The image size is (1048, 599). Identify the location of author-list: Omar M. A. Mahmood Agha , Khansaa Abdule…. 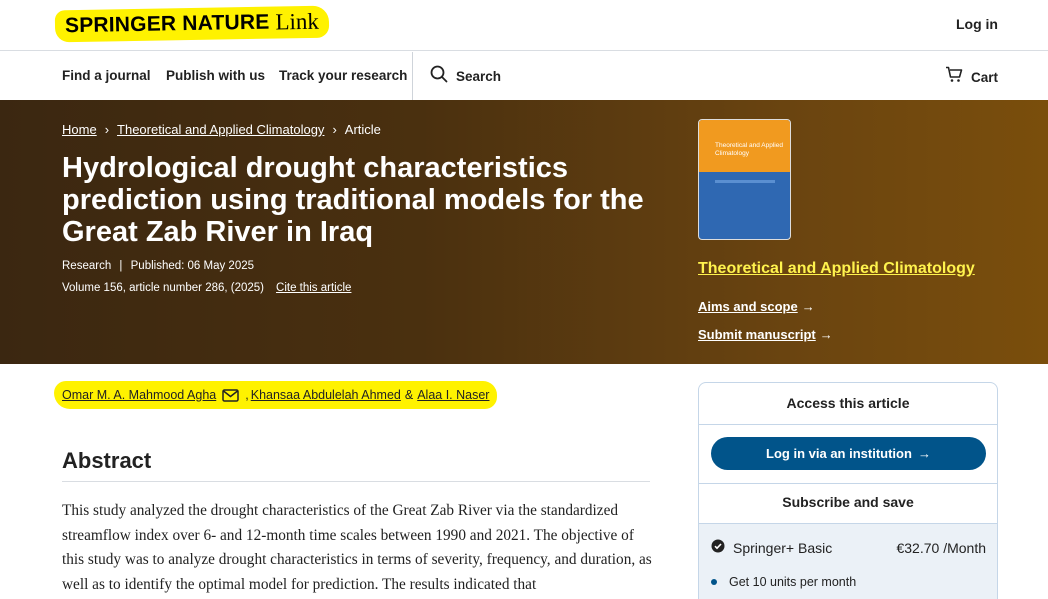
(276, 395).